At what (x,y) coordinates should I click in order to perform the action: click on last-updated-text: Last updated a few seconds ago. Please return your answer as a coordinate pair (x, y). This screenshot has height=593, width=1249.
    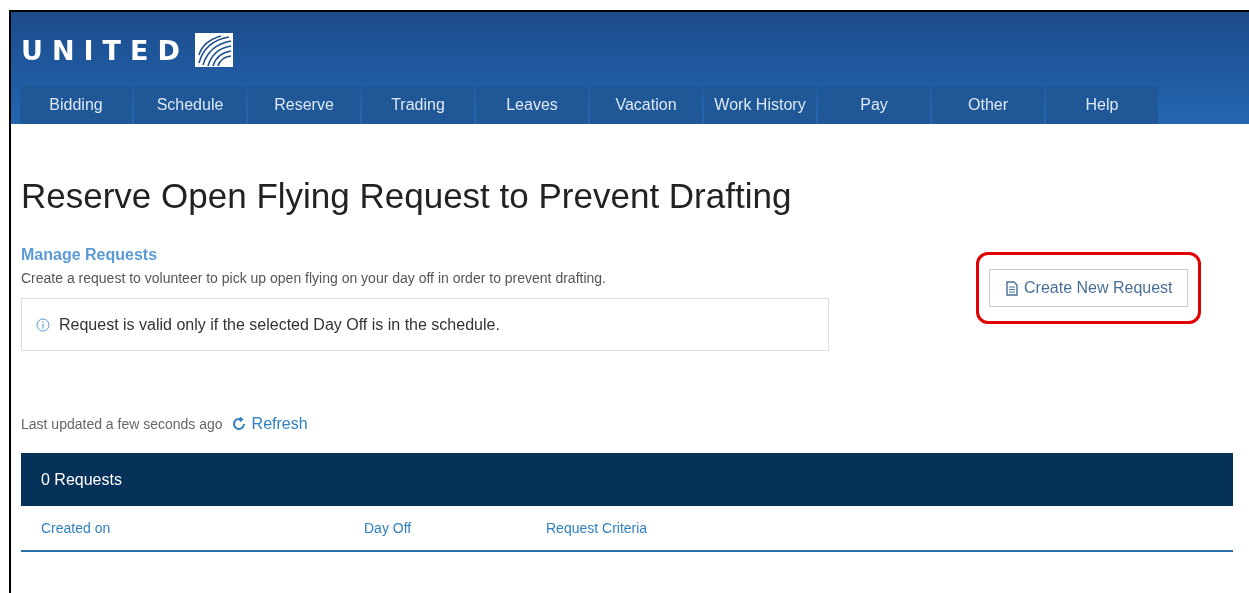
    Looking at the image, I should click on (122, 424).